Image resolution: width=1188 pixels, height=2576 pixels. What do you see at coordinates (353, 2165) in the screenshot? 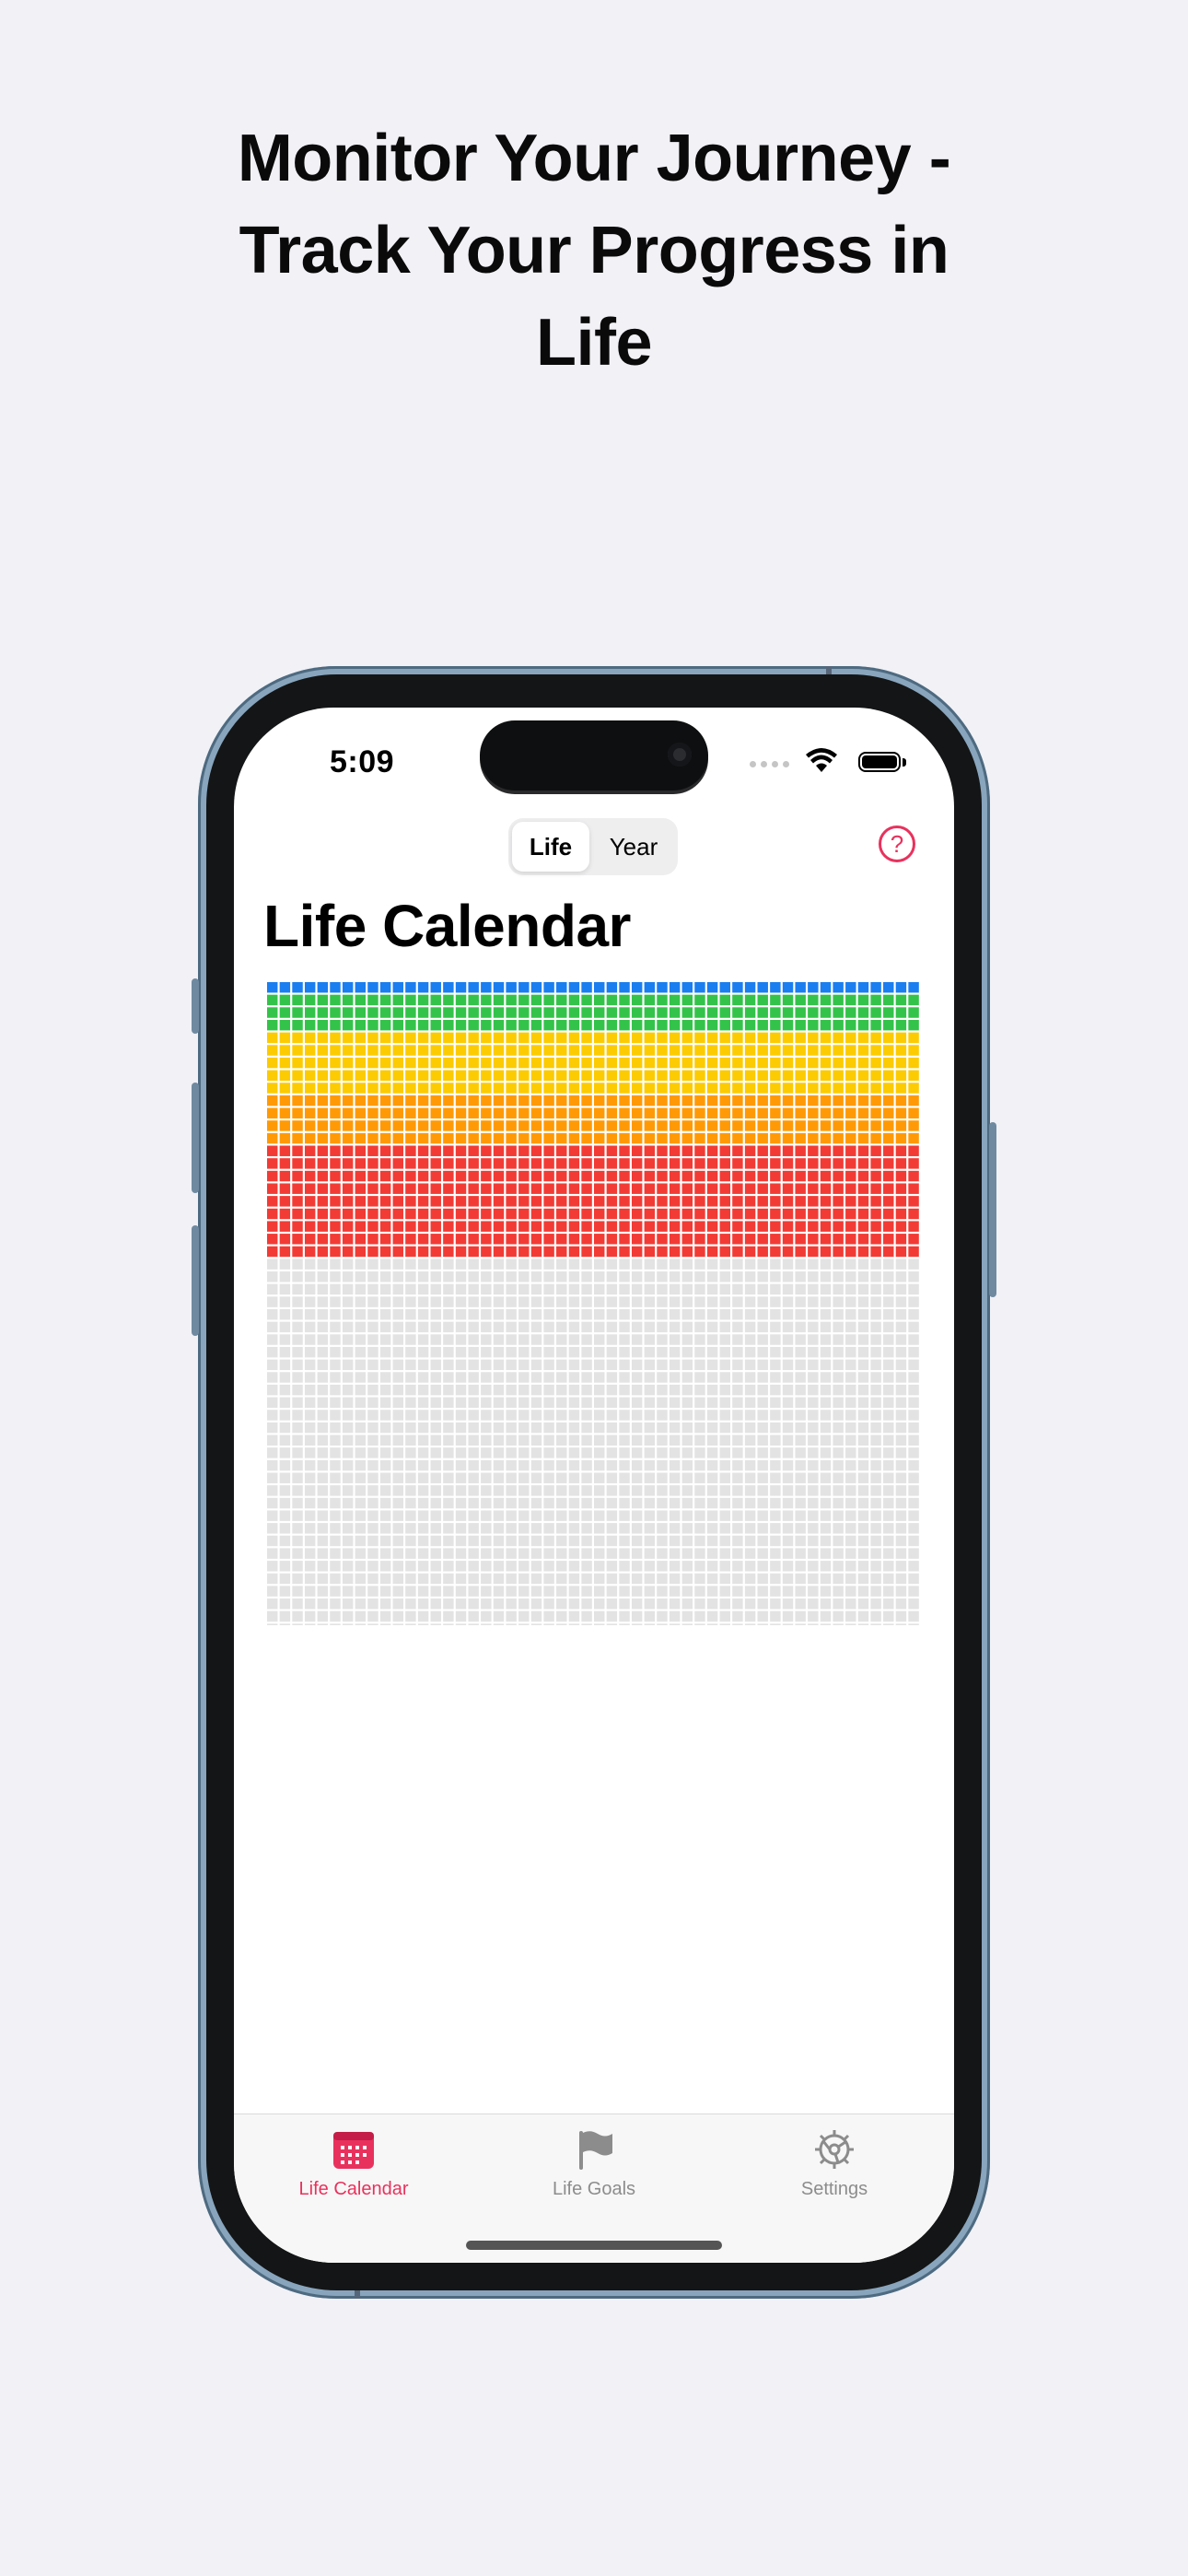
I see `tab-life-calendar: Life Calendar` at bounding box center [353, 2165].